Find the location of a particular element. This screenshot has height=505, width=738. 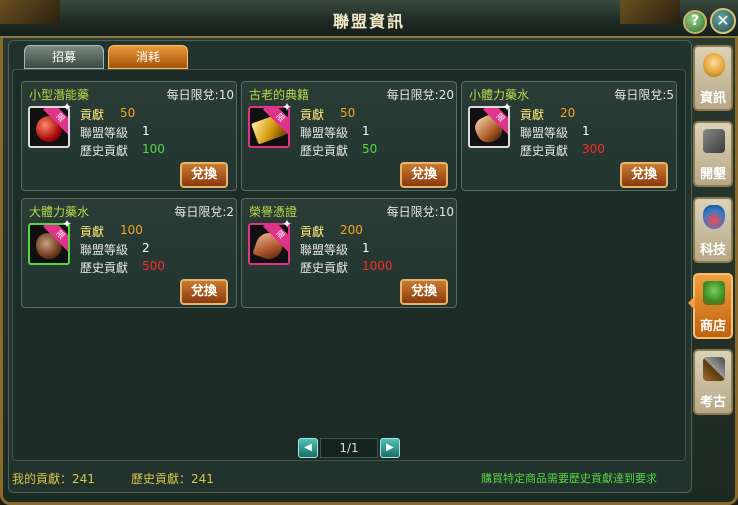

purchase-note: 購買特定商品需要歷史貢獻達到要求 is located at coordinates (569, 478).